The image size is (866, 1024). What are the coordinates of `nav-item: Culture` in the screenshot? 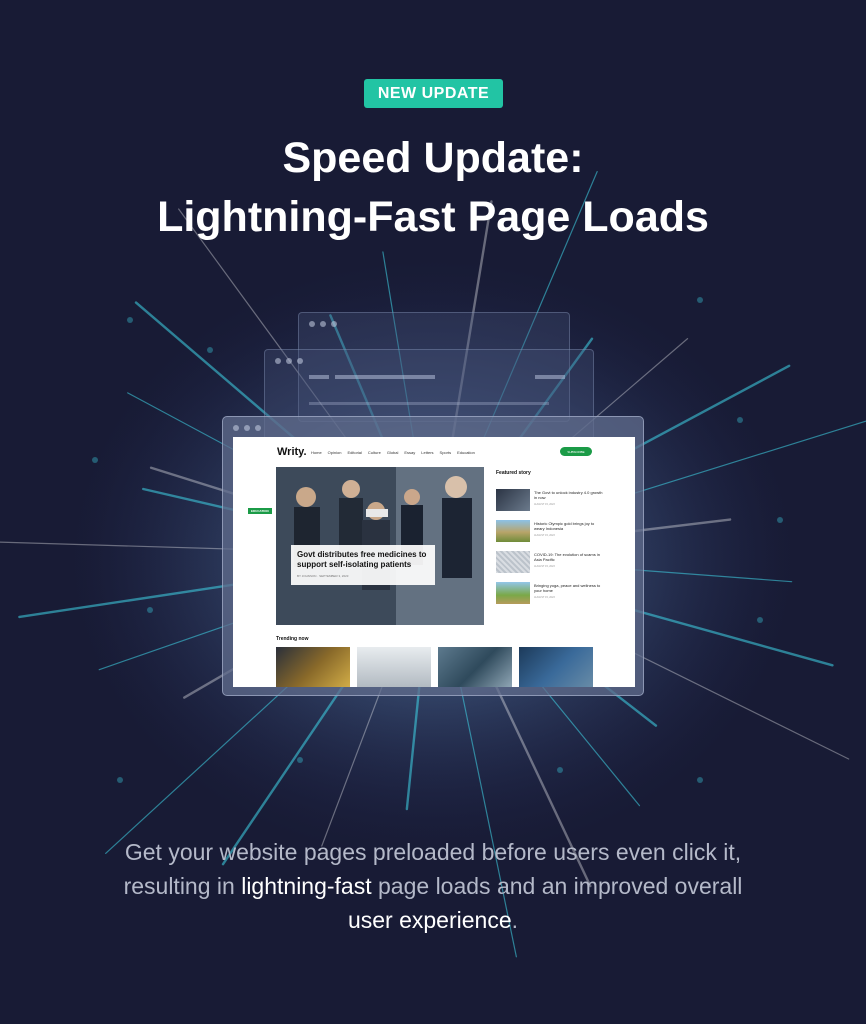 It's located at (374, 452).